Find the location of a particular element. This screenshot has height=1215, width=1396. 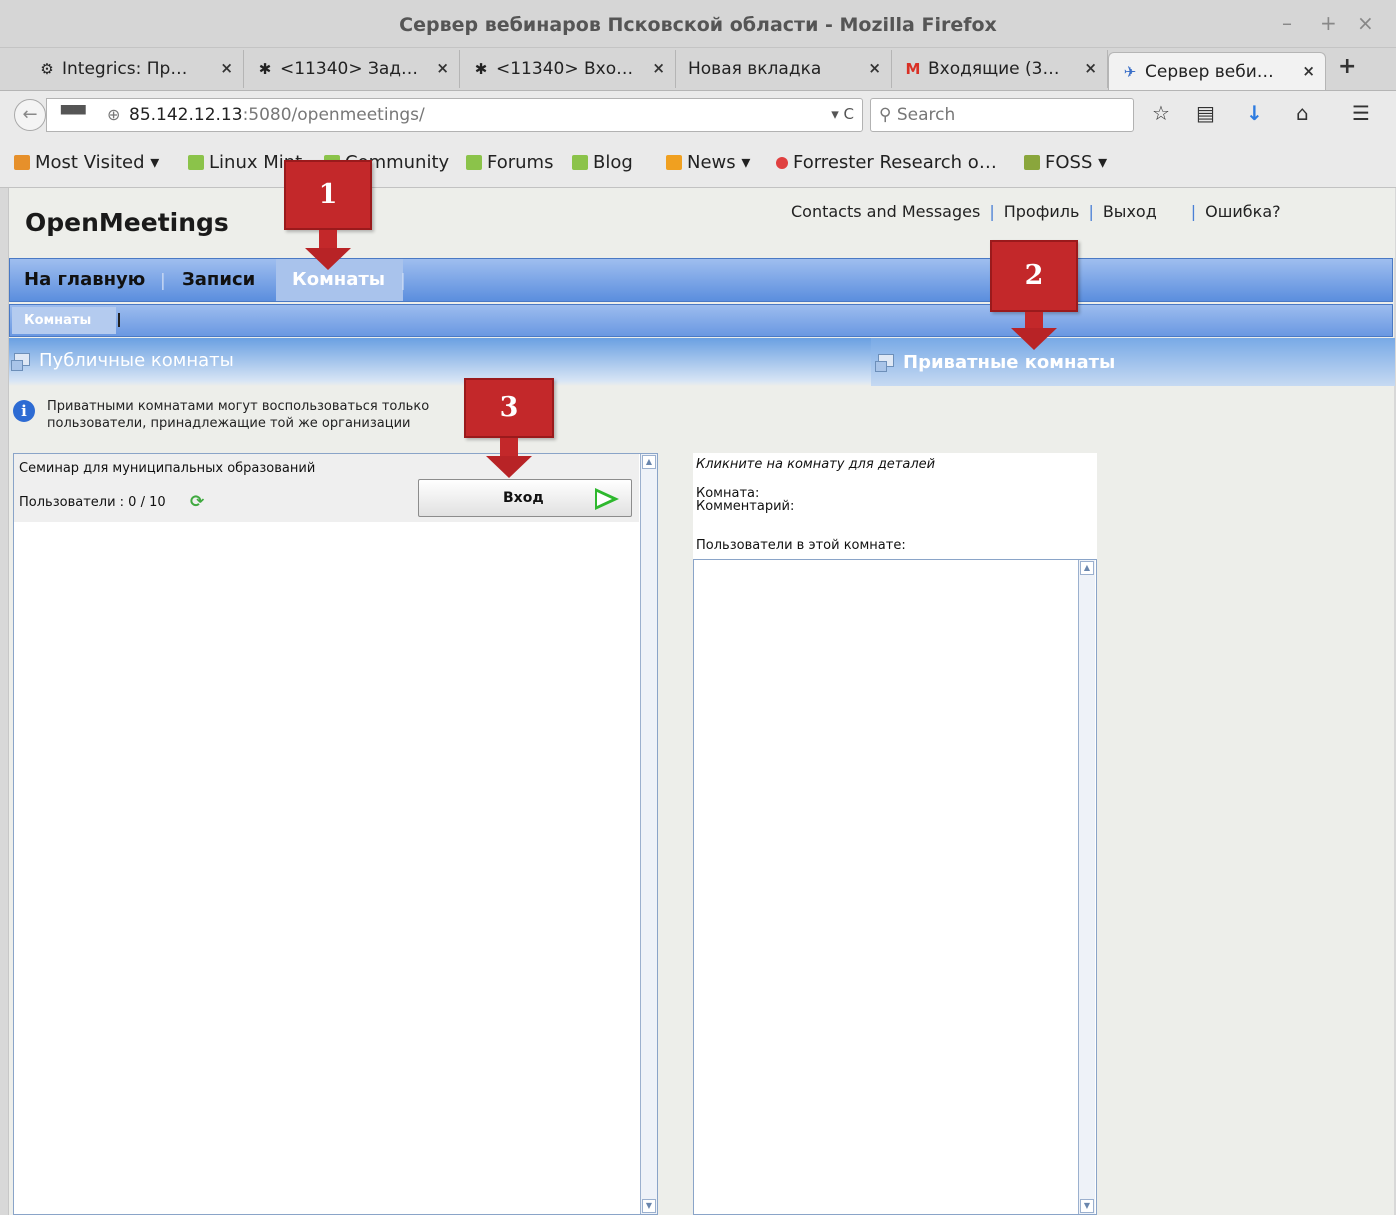

back-button: ← is located at coordinates (30, 115).